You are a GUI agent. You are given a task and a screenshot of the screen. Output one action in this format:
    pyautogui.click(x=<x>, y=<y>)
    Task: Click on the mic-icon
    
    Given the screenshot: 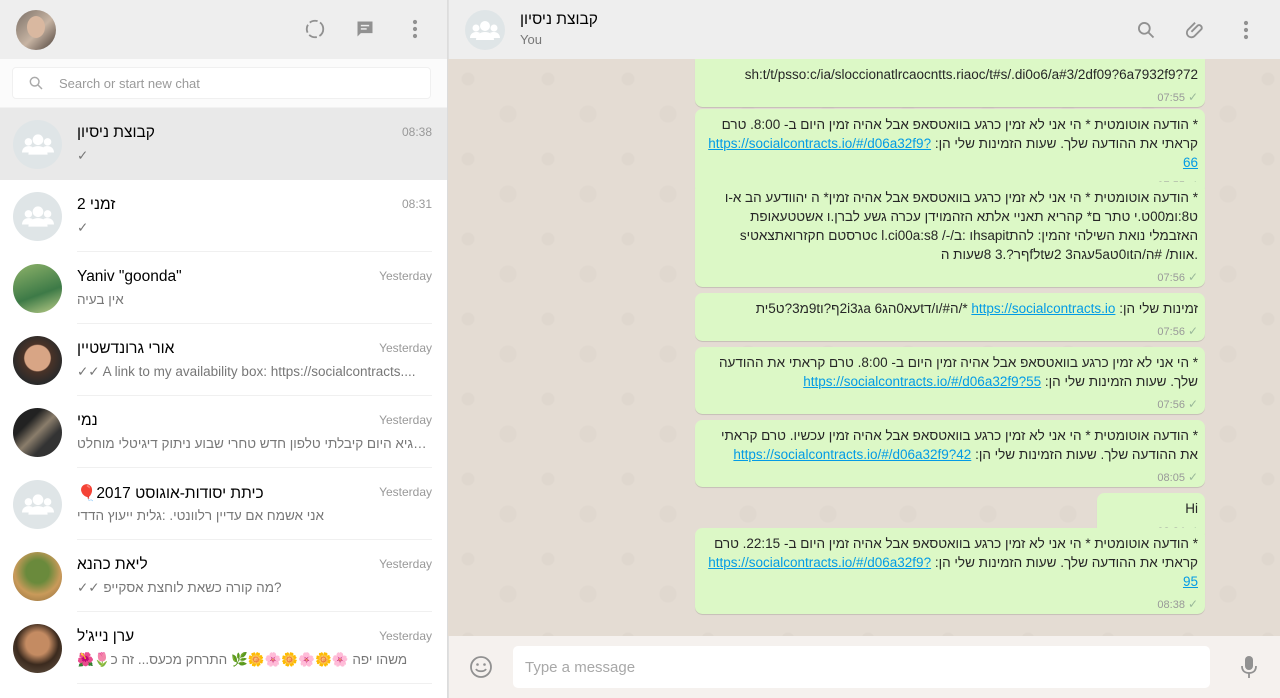 What is the action you would take?
    pyautogui.click(x=1249, y=669)
    